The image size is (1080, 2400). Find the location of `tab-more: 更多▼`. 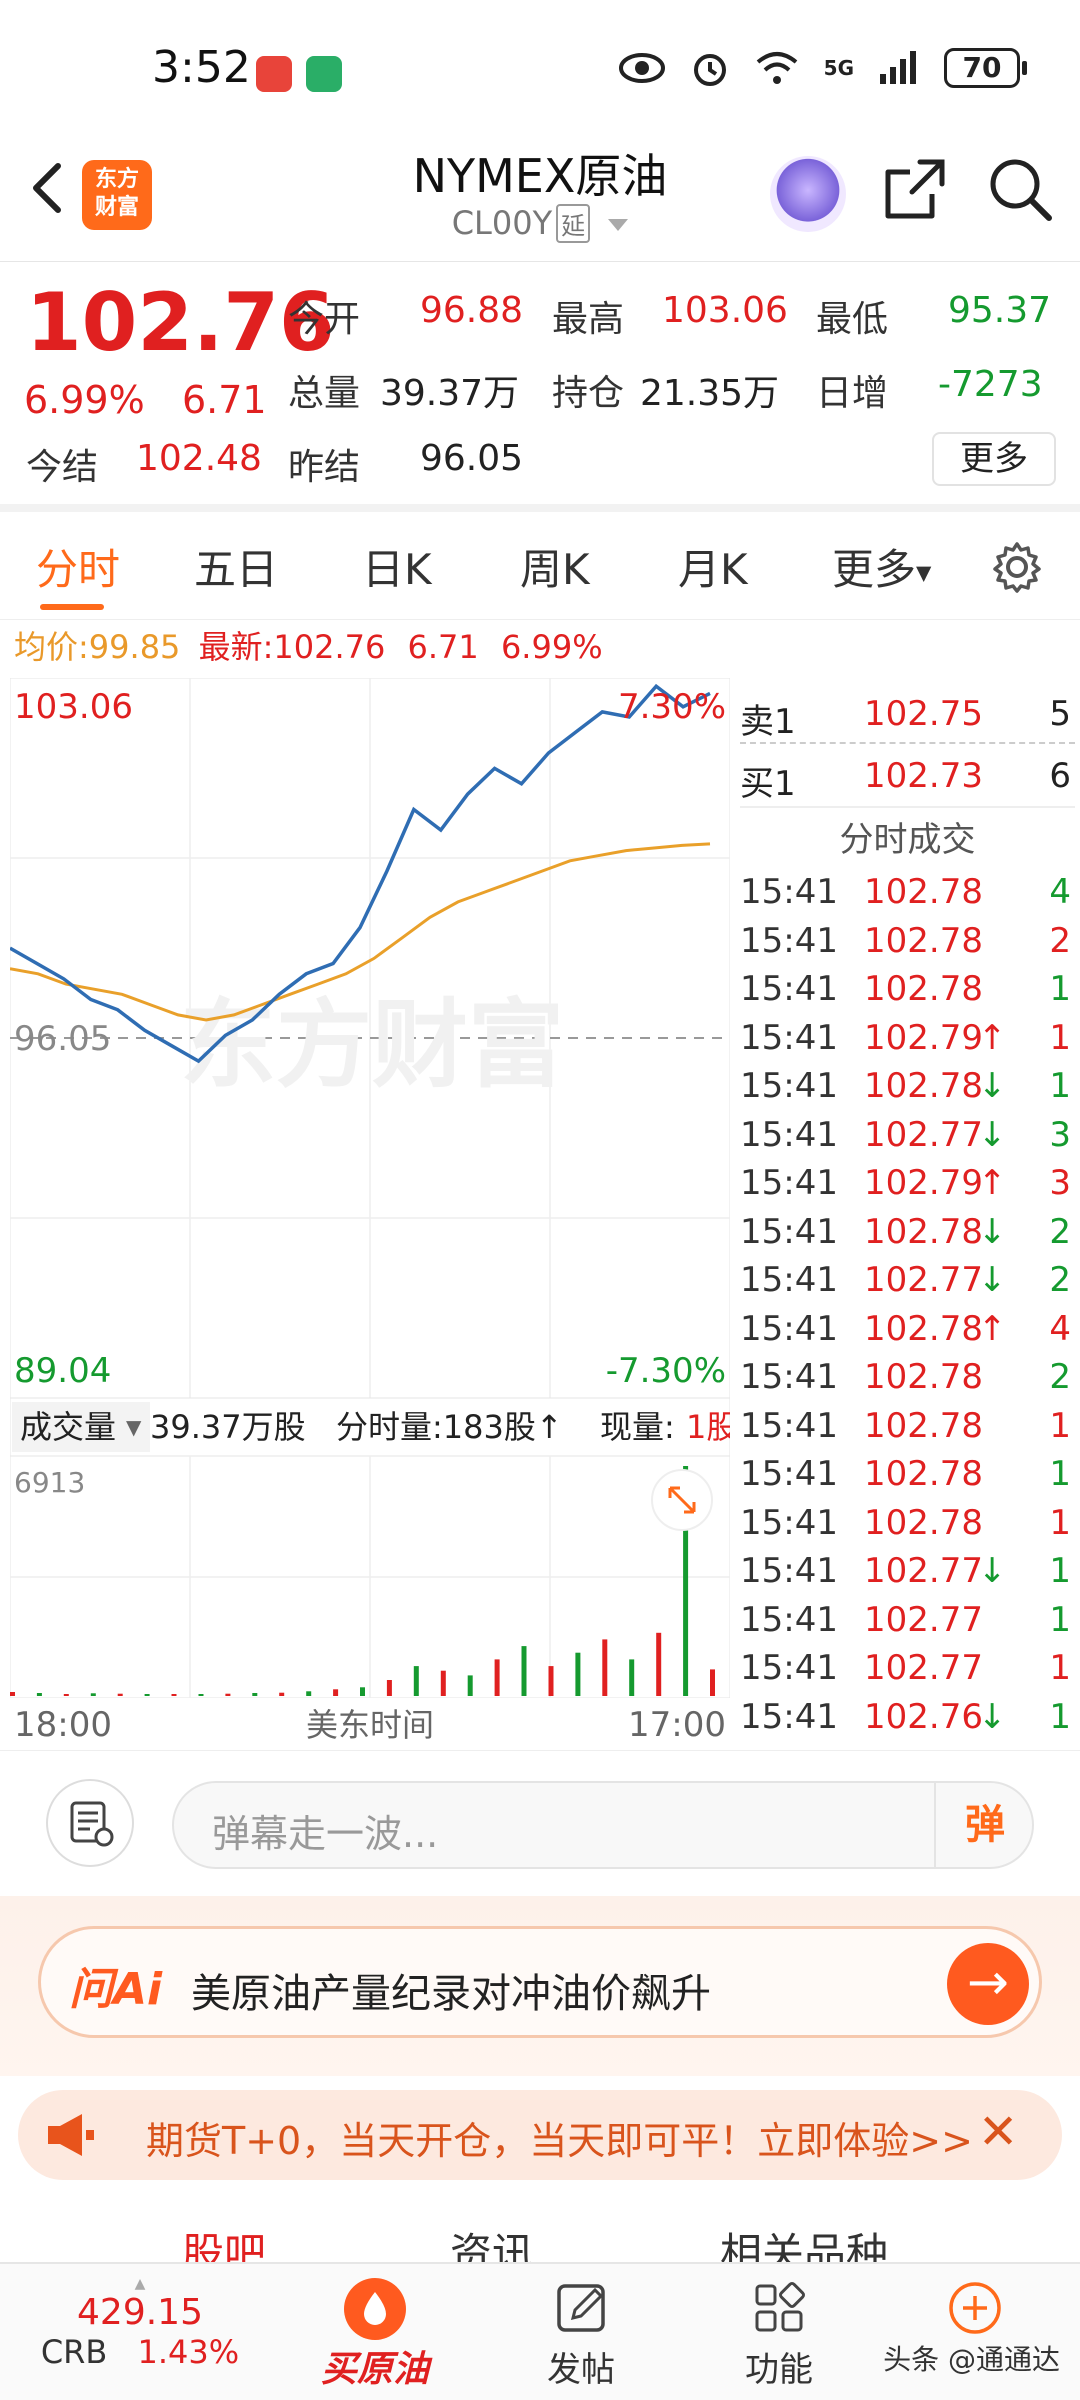

tab-more: 更多▼ is located at coordinates (881, 566).